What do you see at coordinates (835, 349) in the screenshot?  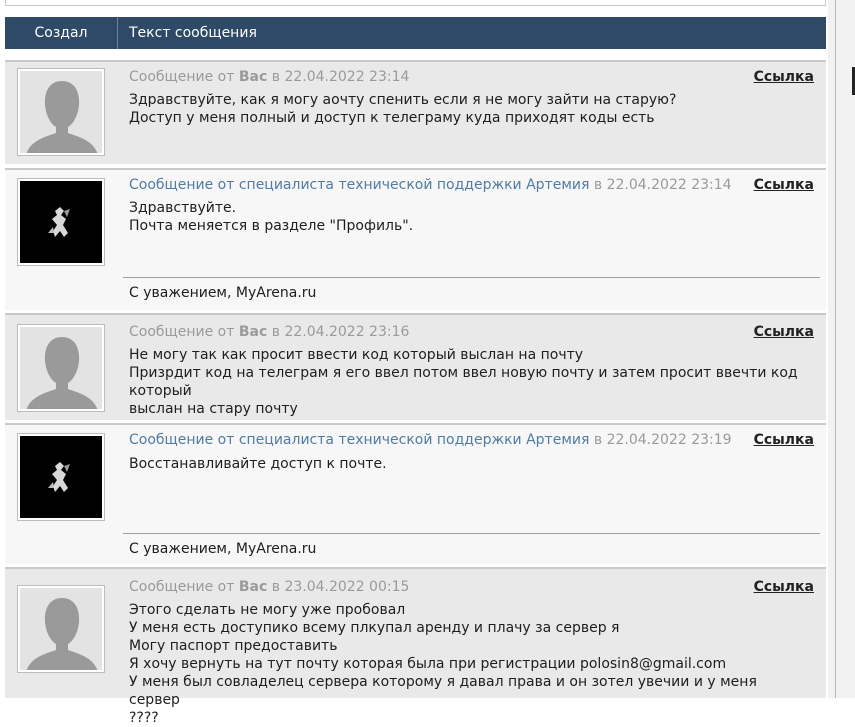 I see `scrollbar-divider` at bounding box center [835, 349].